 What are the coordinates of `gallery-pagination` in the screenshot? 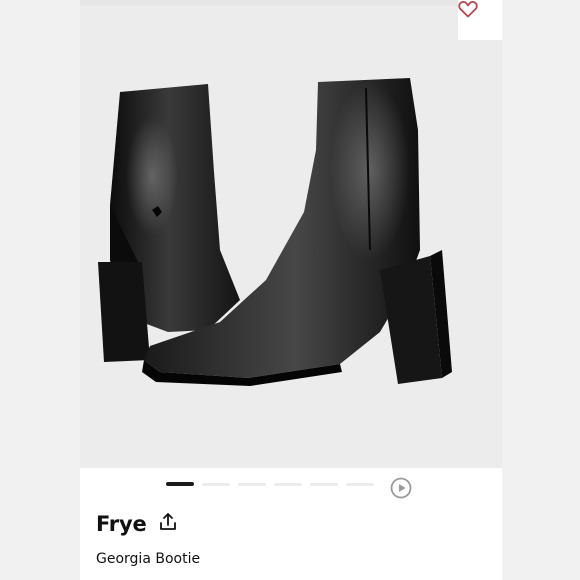 It's located at (270, 484).